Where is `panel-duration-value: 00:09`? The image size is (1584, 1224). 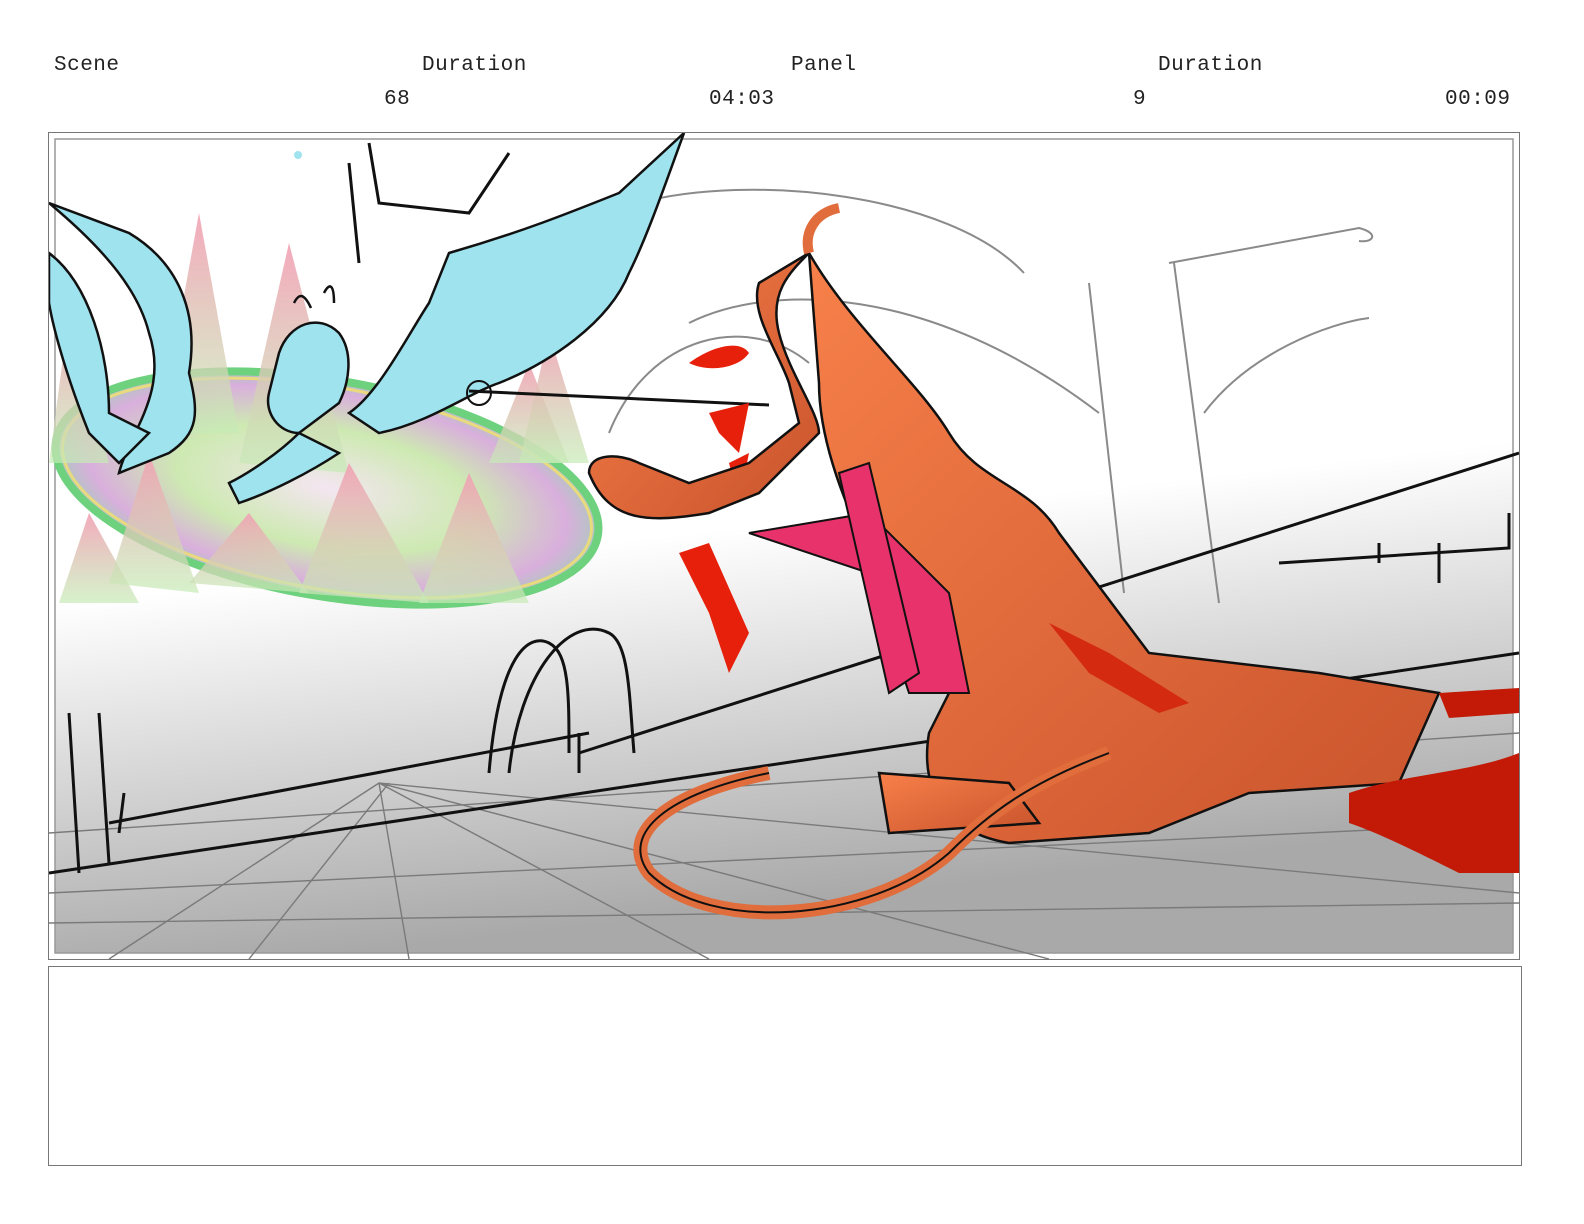 panel-duration-value: 00:09 is located at coordinates (1478, 99).